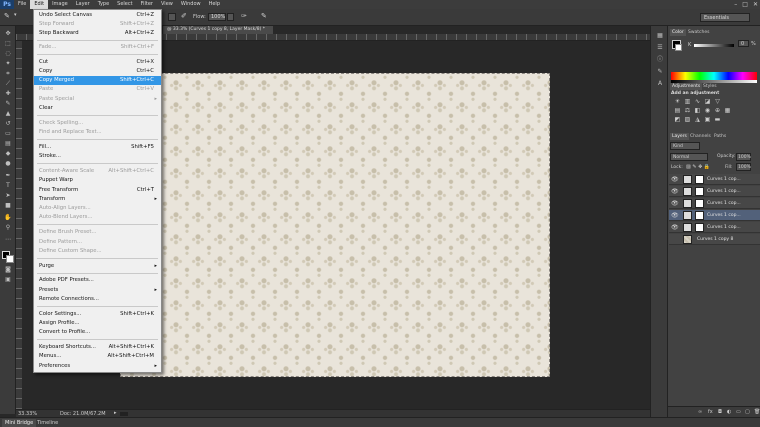 The height and width of the screenshot is (427, 760). What do you see at coordinates (8, 123) in the screenshot?
I see `history-brush-tool-icon: ↺` at bounding box center [8, 123].